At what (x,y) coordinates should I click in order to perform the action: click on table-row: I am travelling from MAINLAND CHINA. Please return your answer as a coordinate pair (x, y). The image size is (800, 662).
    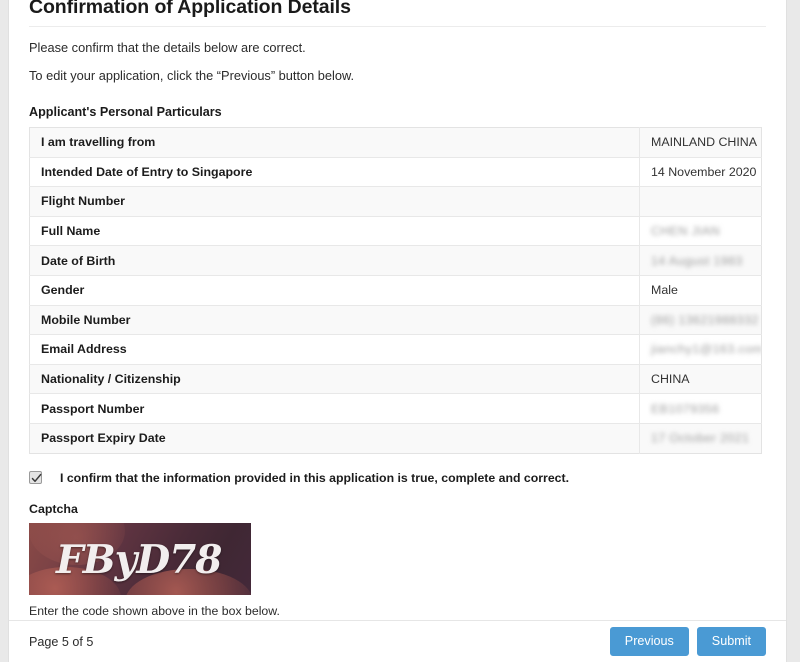
    Looking at the image, I should click on (395, 142).